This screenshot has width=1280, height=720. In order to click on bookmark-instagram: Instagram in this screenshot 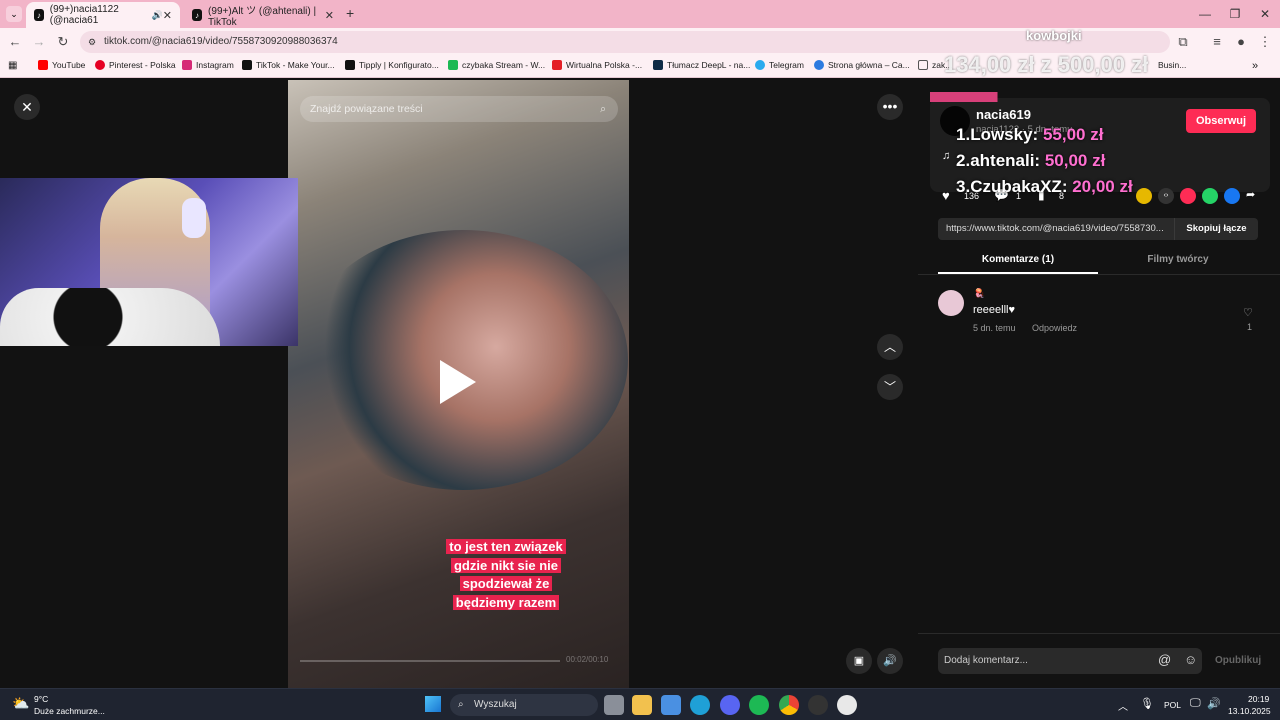, I will do `click(208, 65)`.